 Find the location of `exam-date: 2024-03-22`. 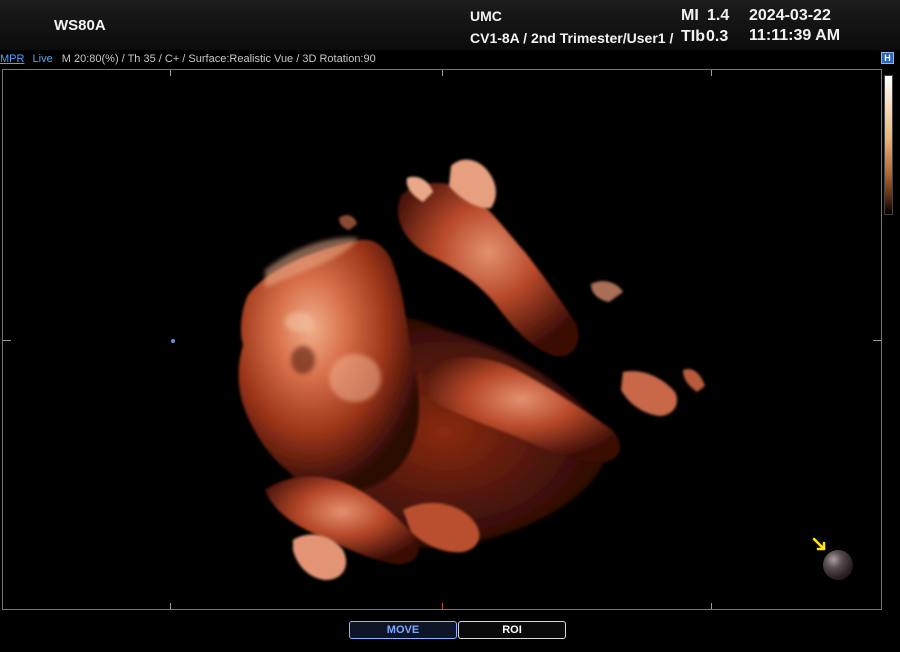

exam-date: 2024-03-22 is located at coordinates (790, 15).